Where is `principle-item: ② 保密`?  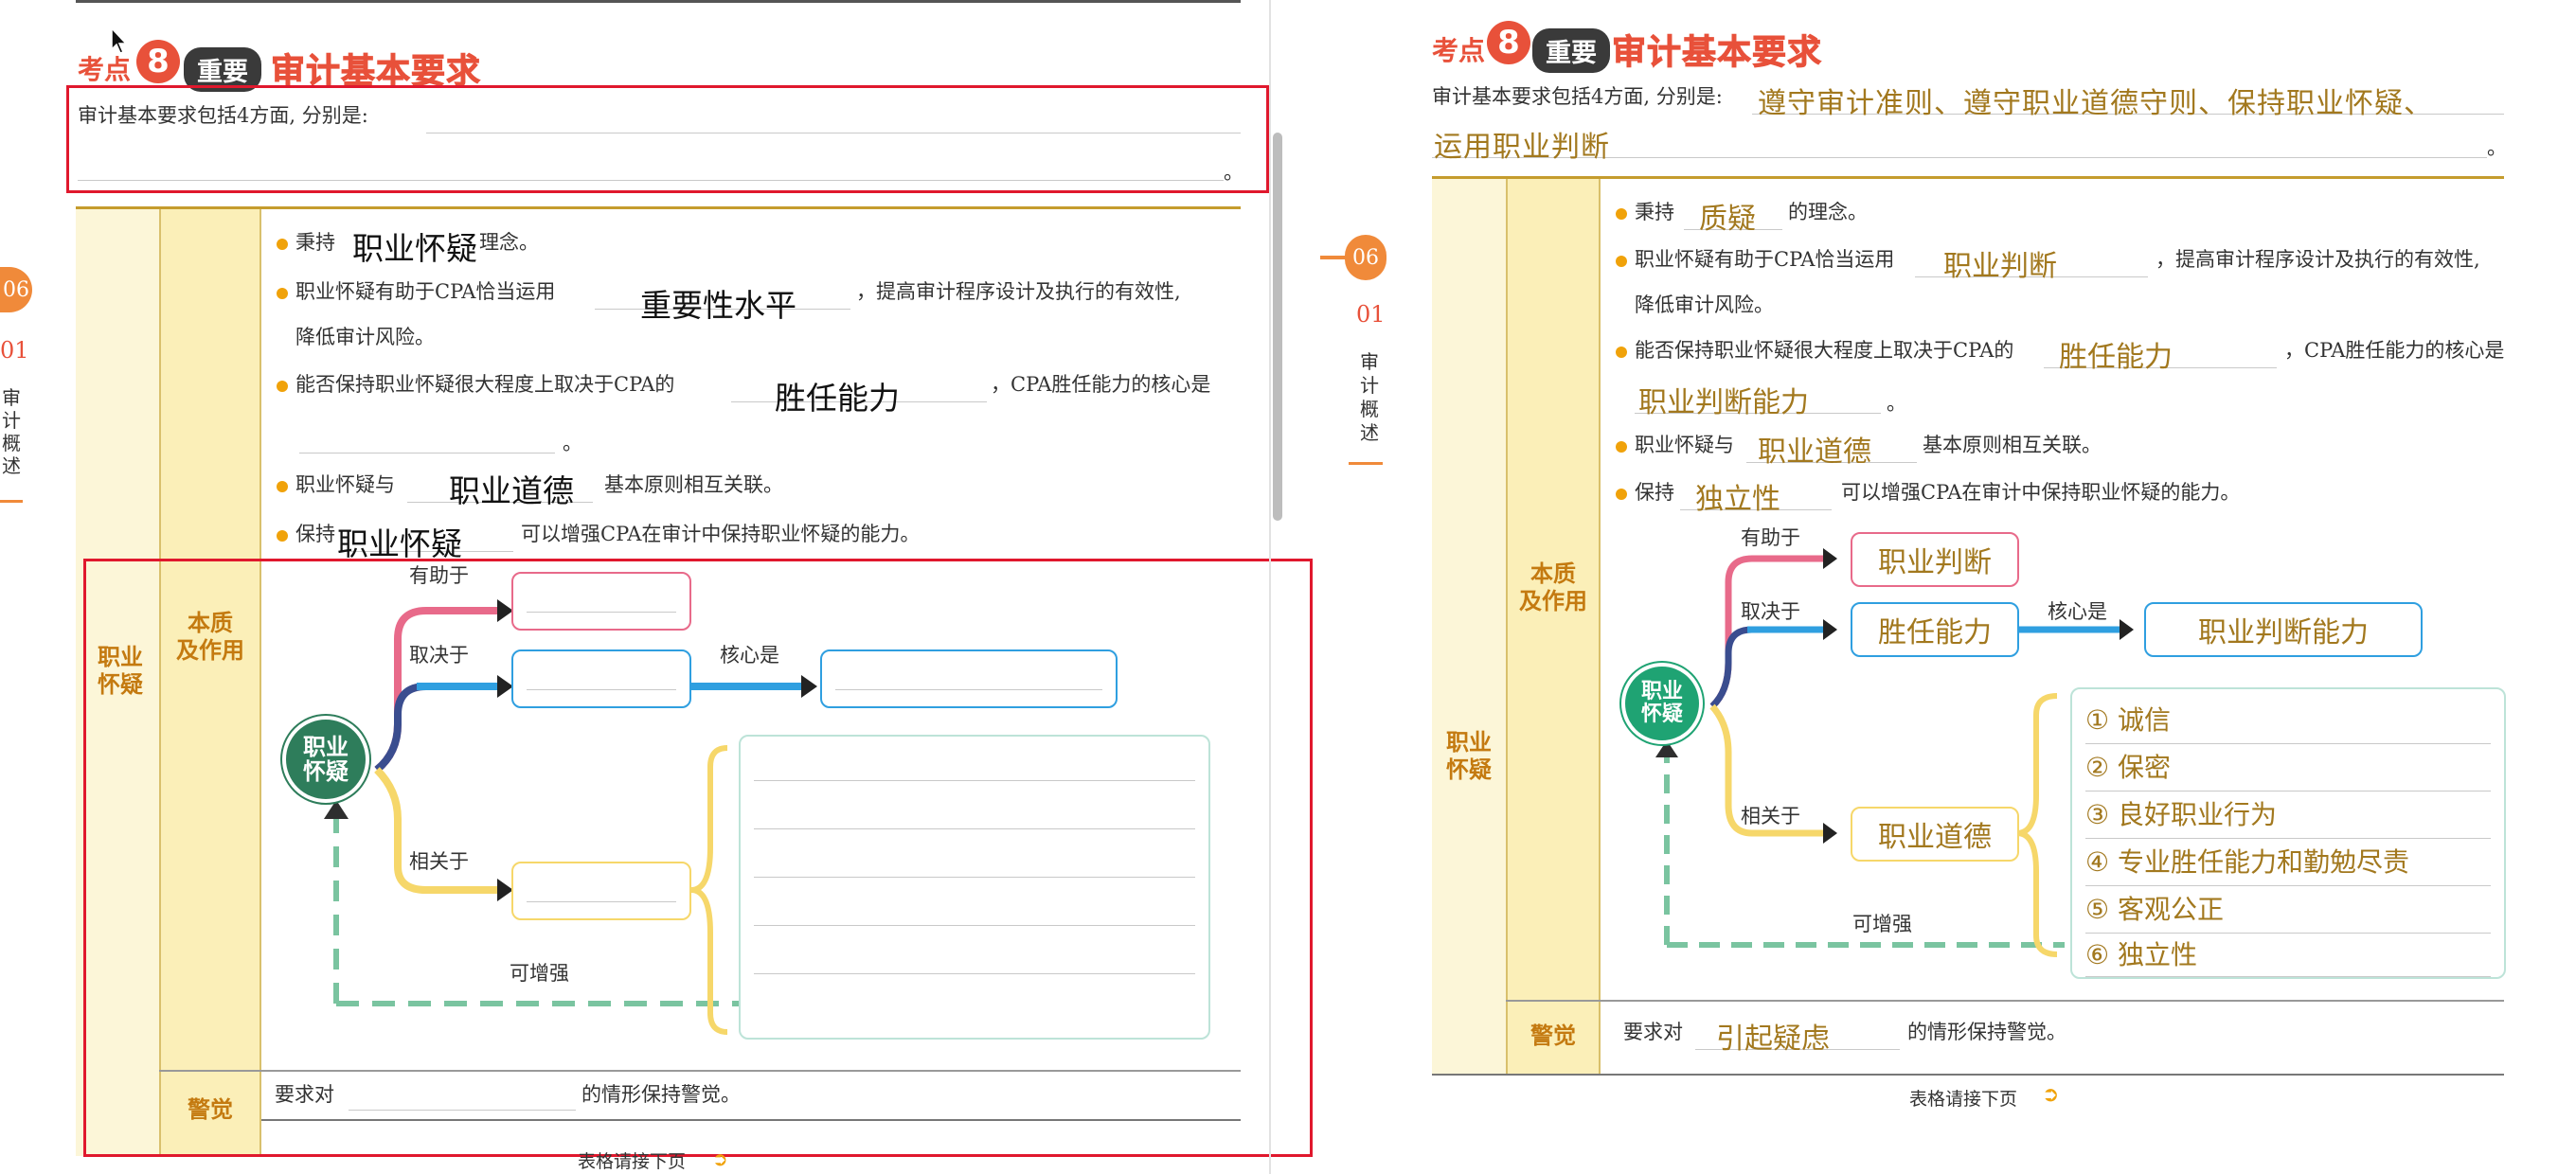 principle-item: ② 保密 is located at coordinates (2288, 768).